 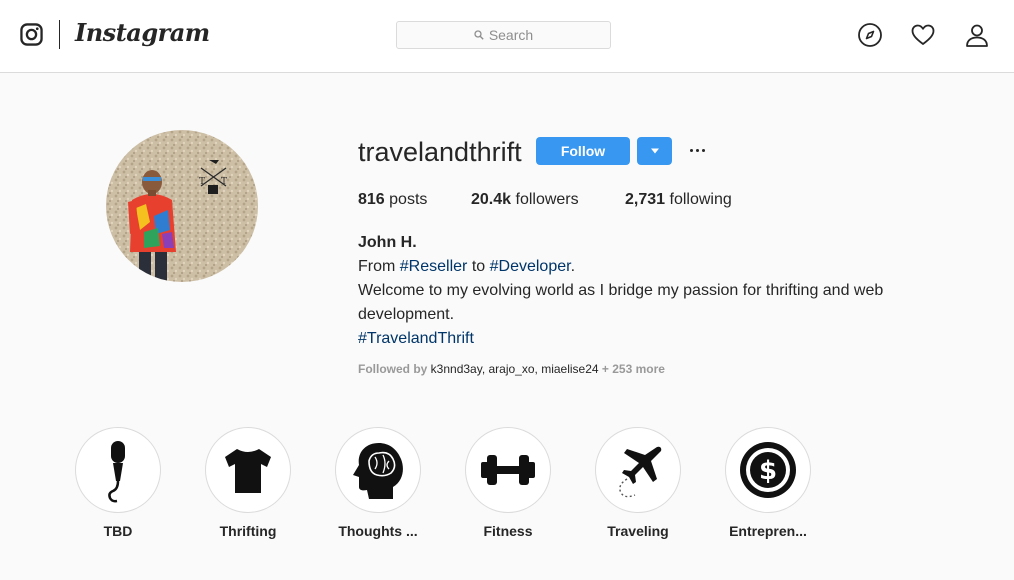 I want to click on followers-link: 20.4k followers, so click(x=525, y=200).